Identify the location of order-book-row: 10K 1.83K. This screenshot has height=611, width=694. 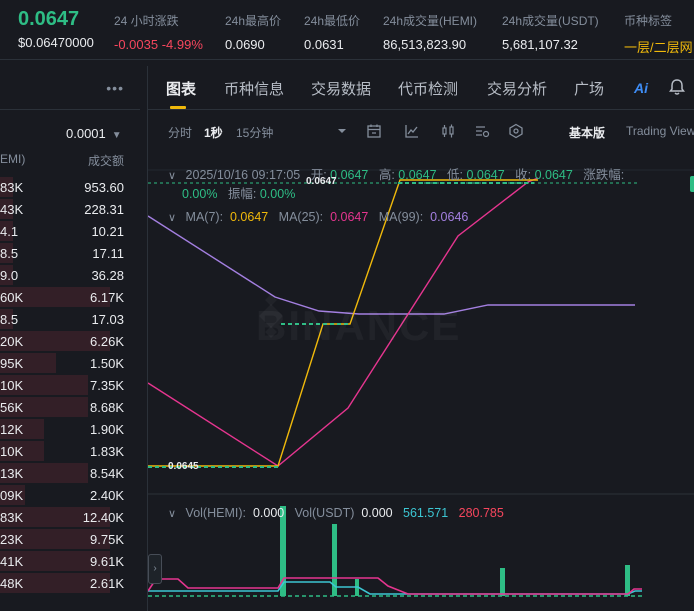
(70, 451).